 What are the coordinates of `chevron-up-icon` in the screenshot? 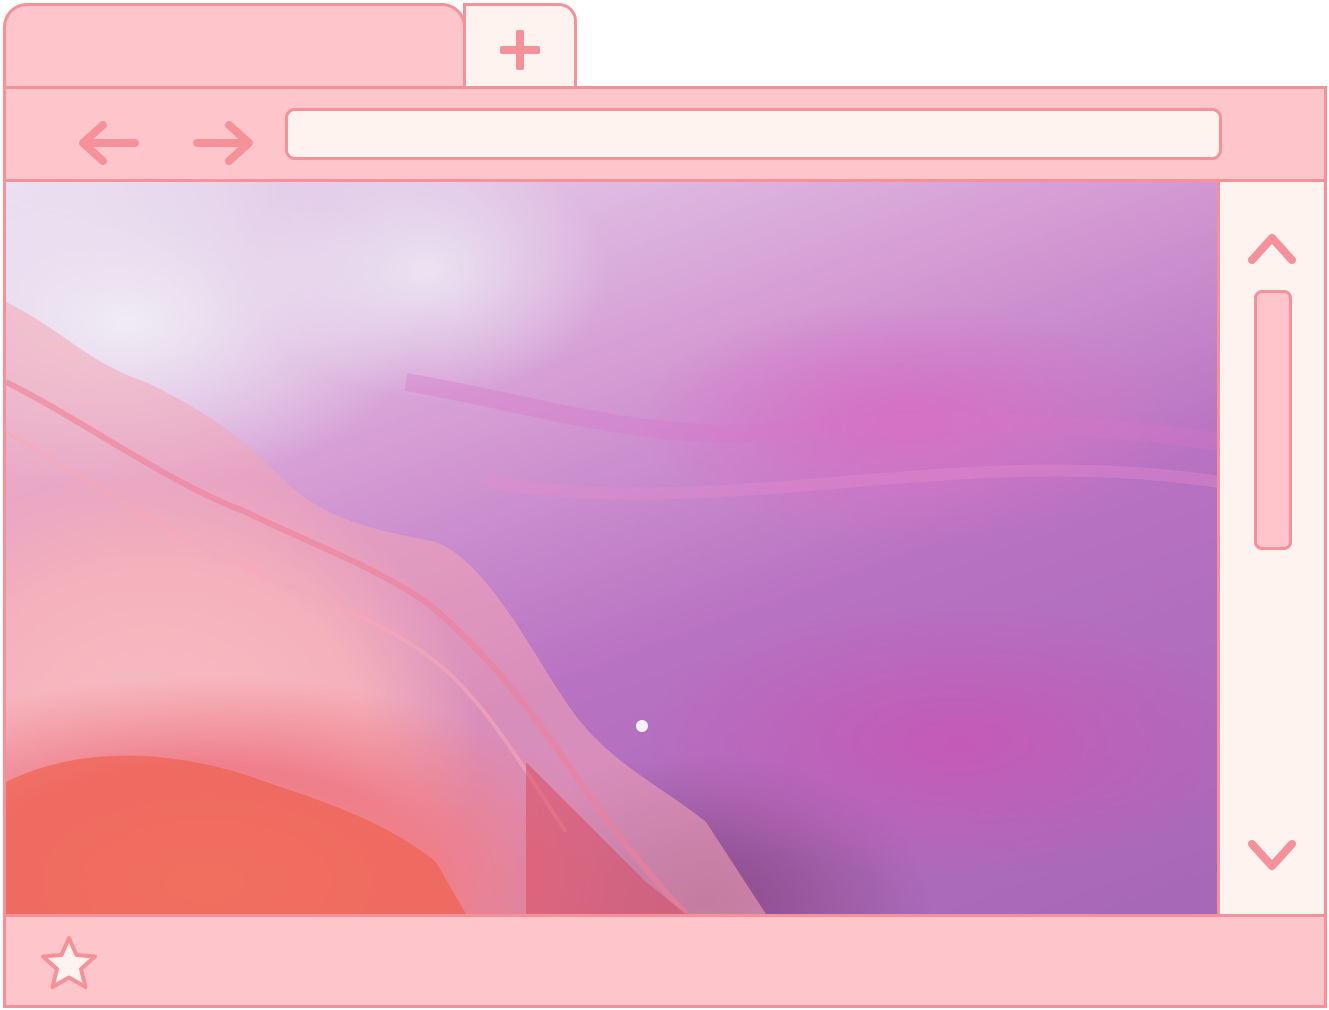 It's located at (1272, 249).